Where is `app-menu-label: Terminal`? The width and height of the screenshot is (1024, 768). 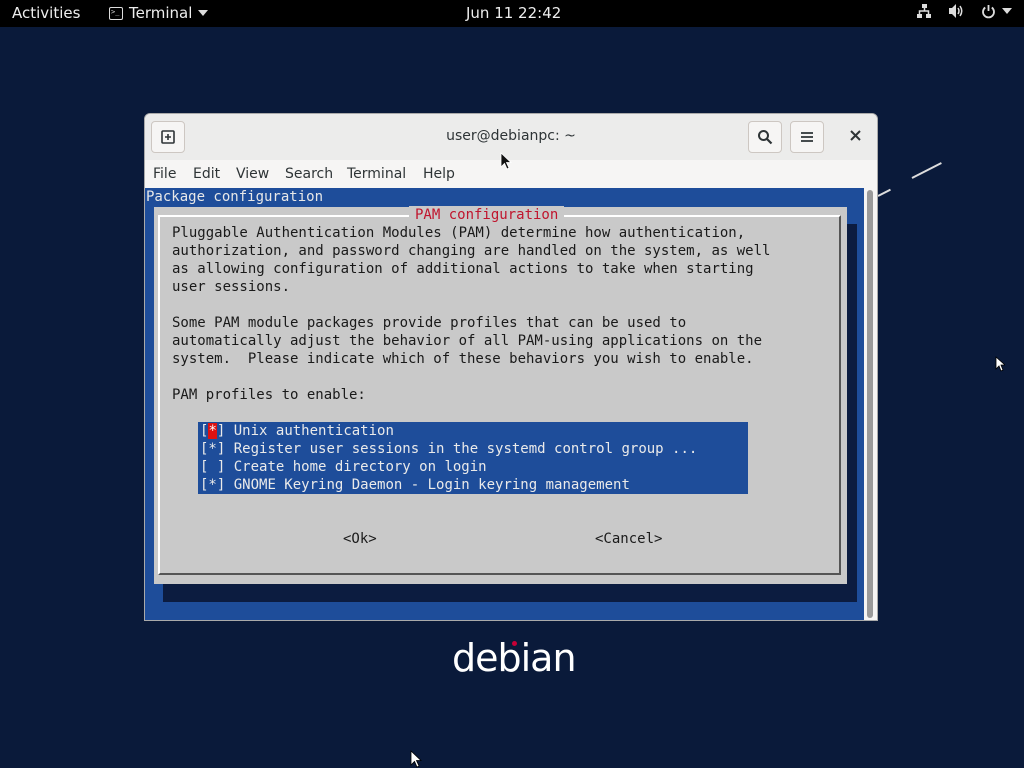 app-menu-label: Terminal is located at coordinates (161, 13).